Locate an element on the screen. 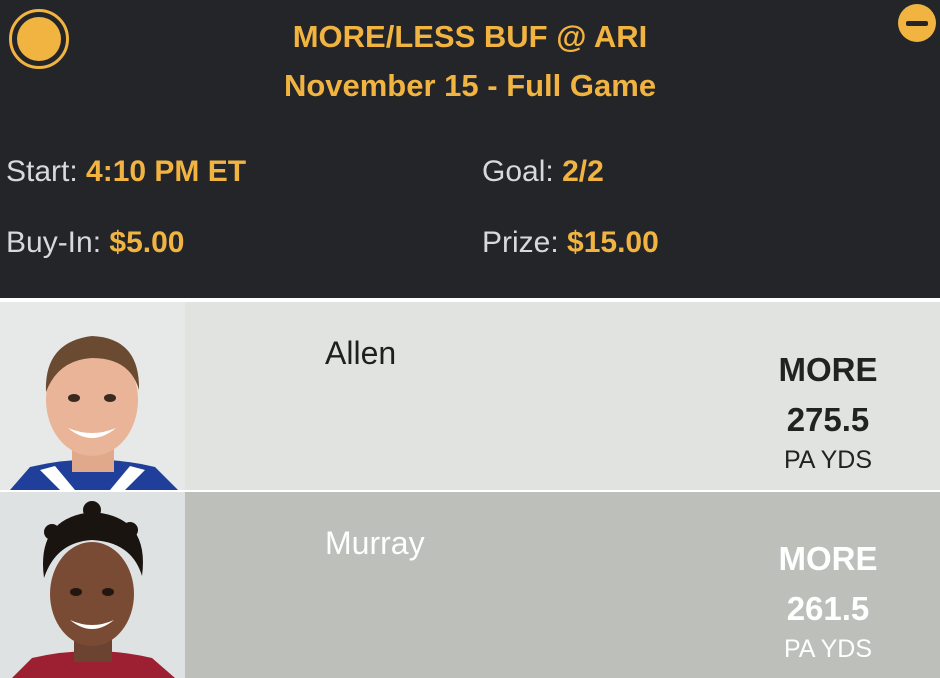 This screenshot has height=678, width=940. start-info: Start: 4:10 PM ET is located at coordinates (126, 172).